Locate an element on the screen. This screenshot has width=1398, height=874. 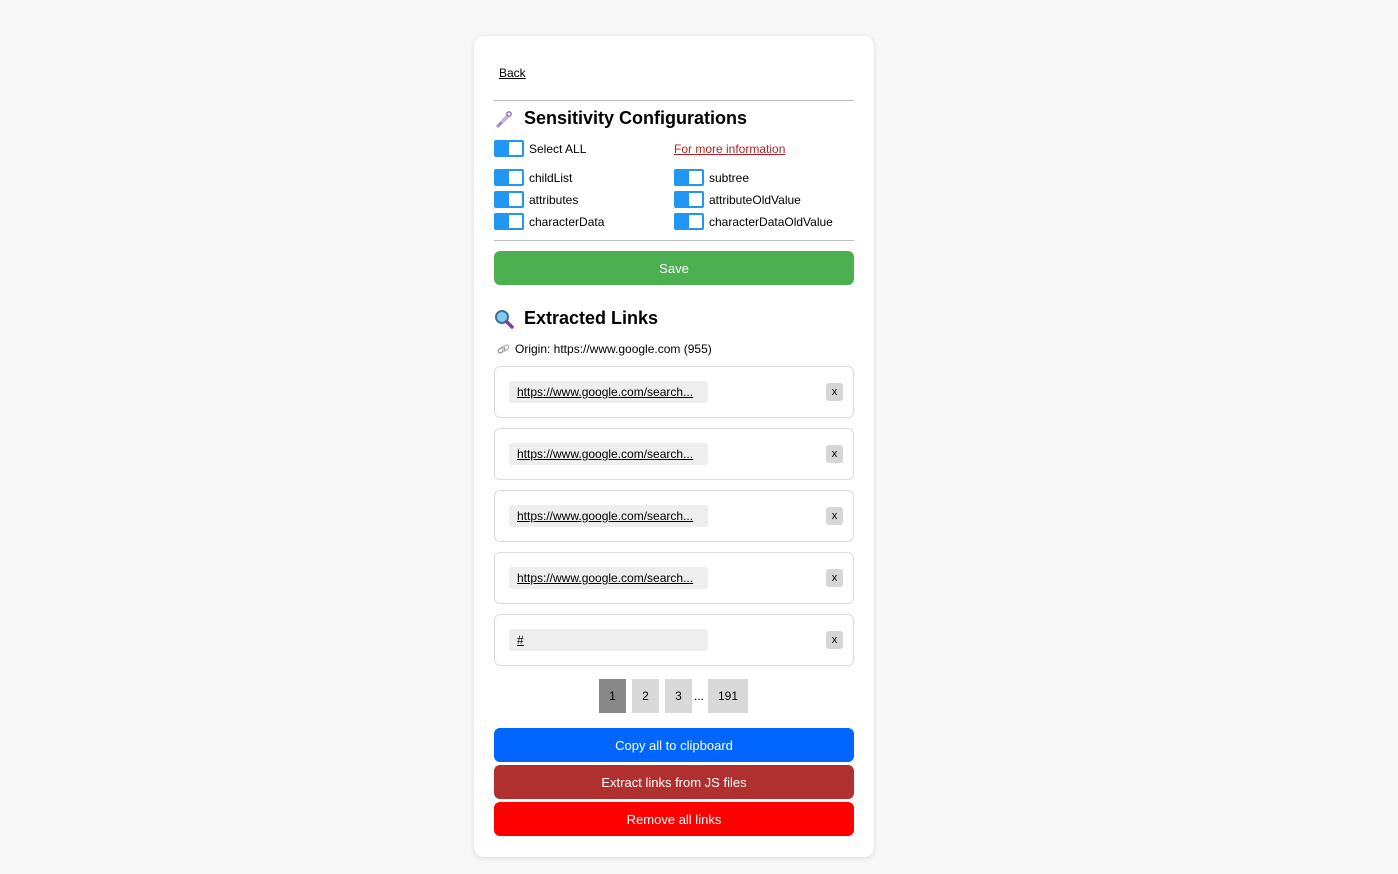
copy-all-button: Copy all to clipboard is located at coordinates (674, 745).